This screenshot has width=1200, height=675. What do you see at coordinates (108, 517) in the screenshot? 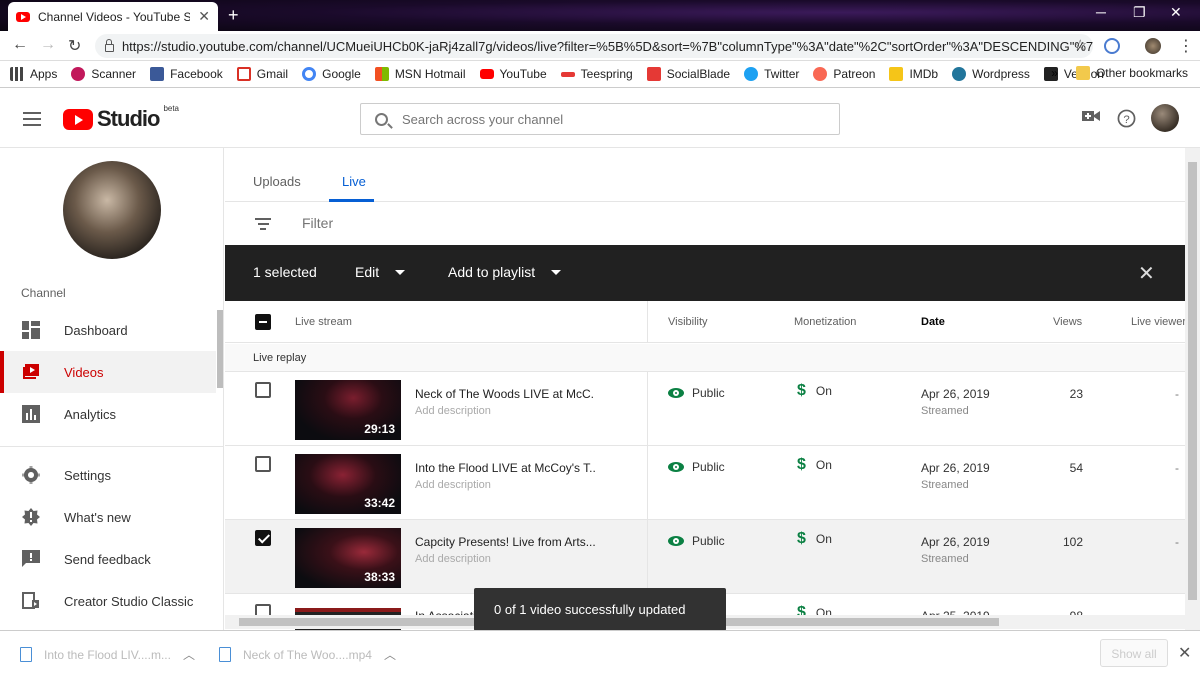
I see `sidebar-item-whats-new: What's new` at bounding box center [108, 517].